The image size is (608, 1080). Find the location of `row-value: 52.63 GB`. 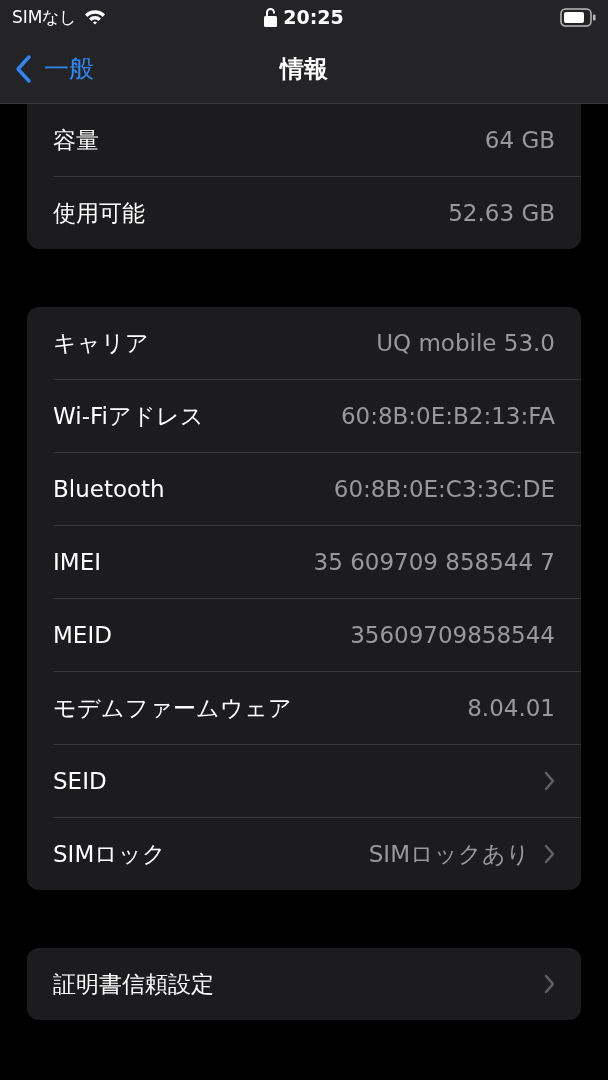

row-value: 52.63 GB is located at coordinates (501, 213).